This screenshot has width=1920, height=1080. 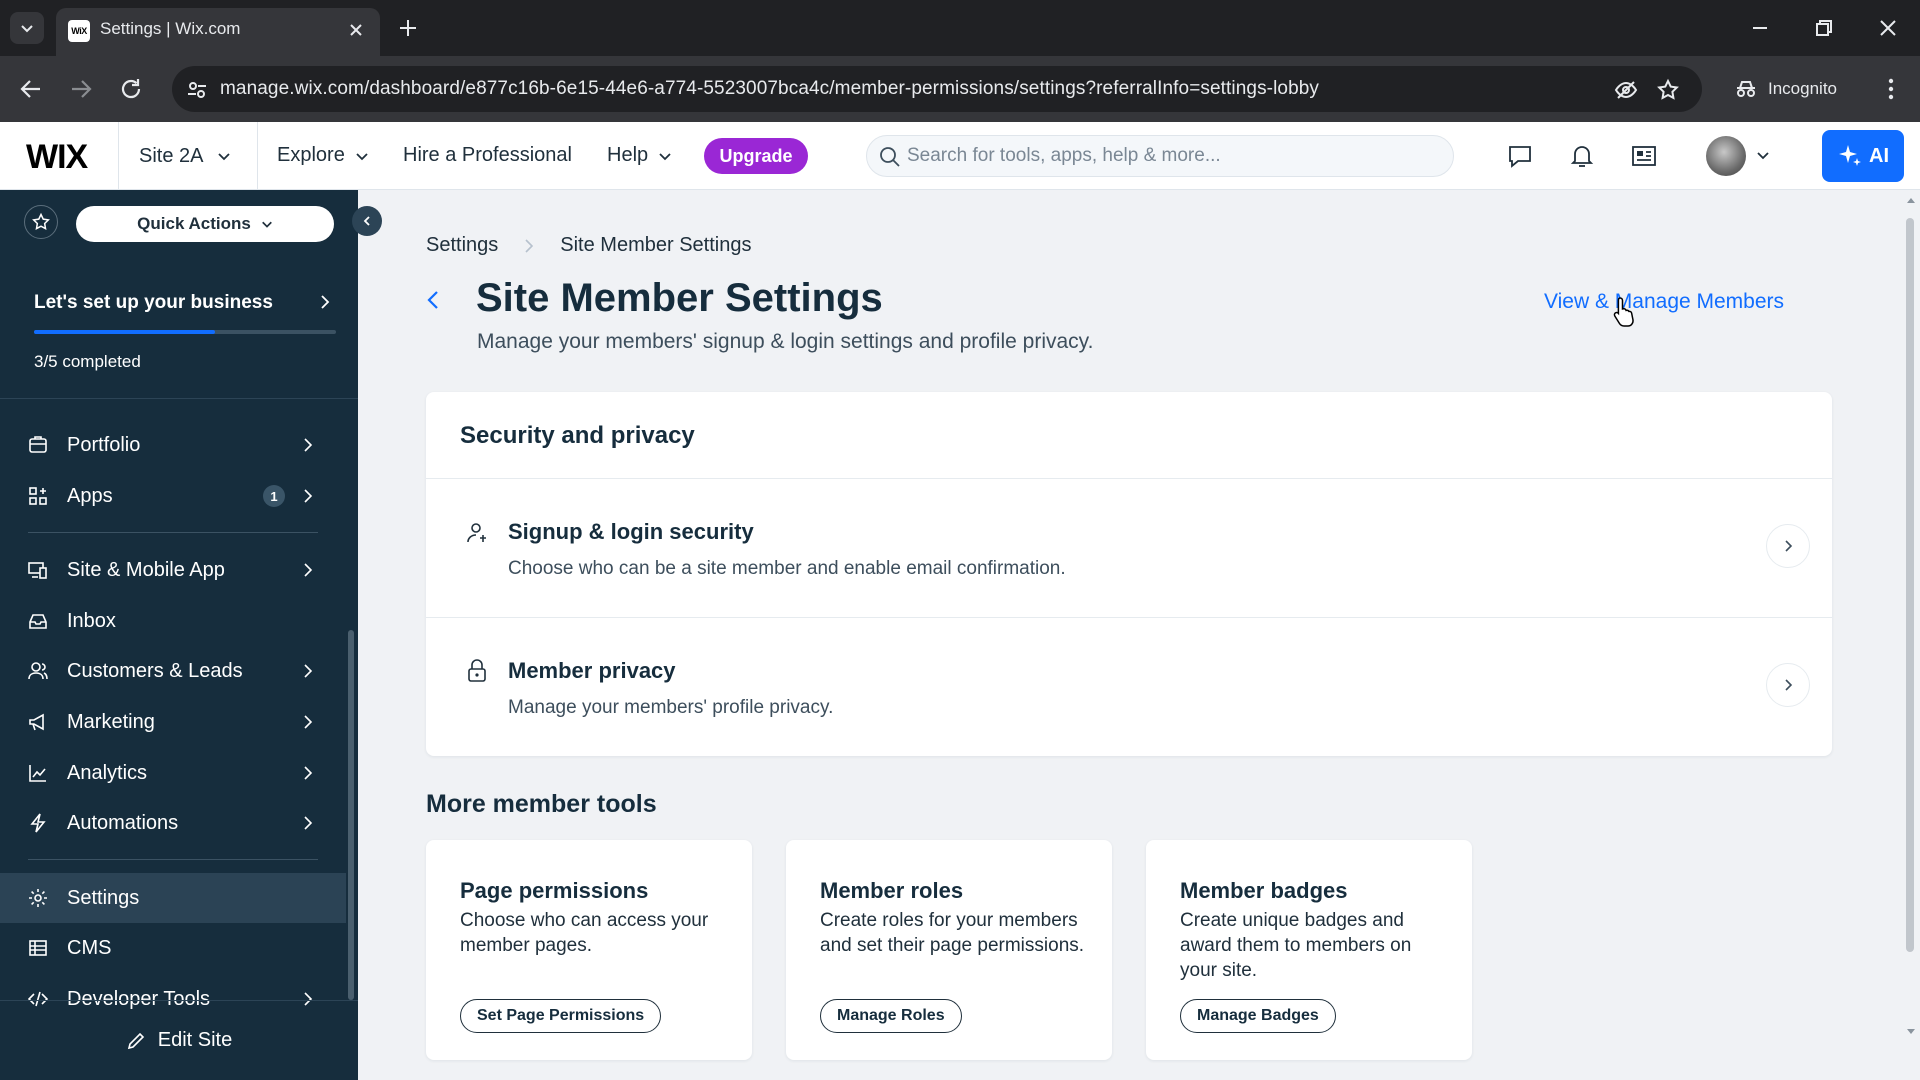 I want to click on collapse-sidebar-button, so click(x=367, y=221).